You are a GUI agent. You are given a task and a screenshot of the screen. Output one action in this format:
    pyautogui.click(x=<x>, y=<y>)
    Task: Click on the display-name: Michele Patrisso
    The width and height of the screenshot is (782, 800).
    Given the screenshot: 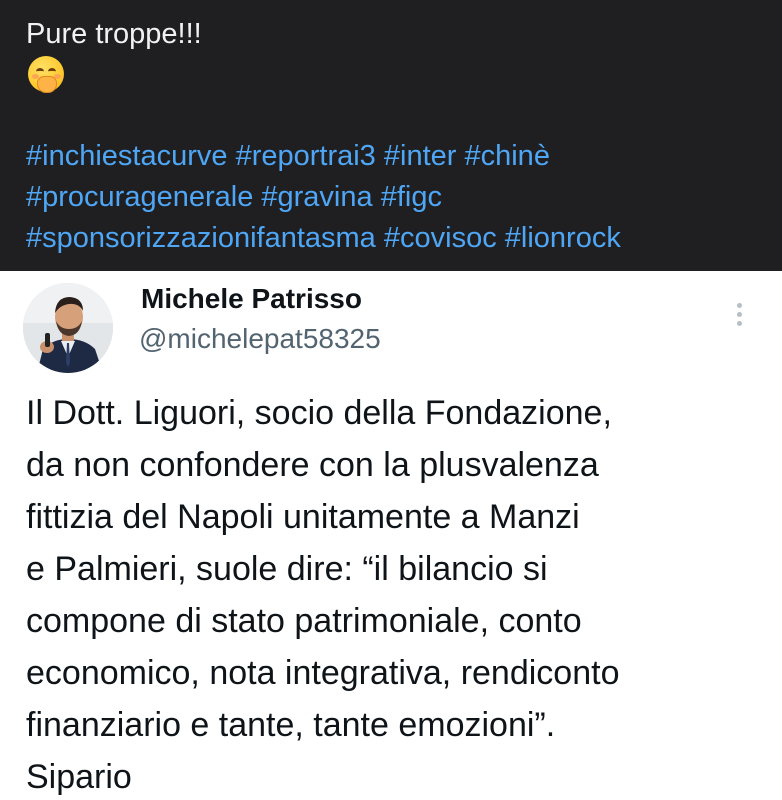 What is the action you would take?
    pyautogui.click(x=251, y=299)
    